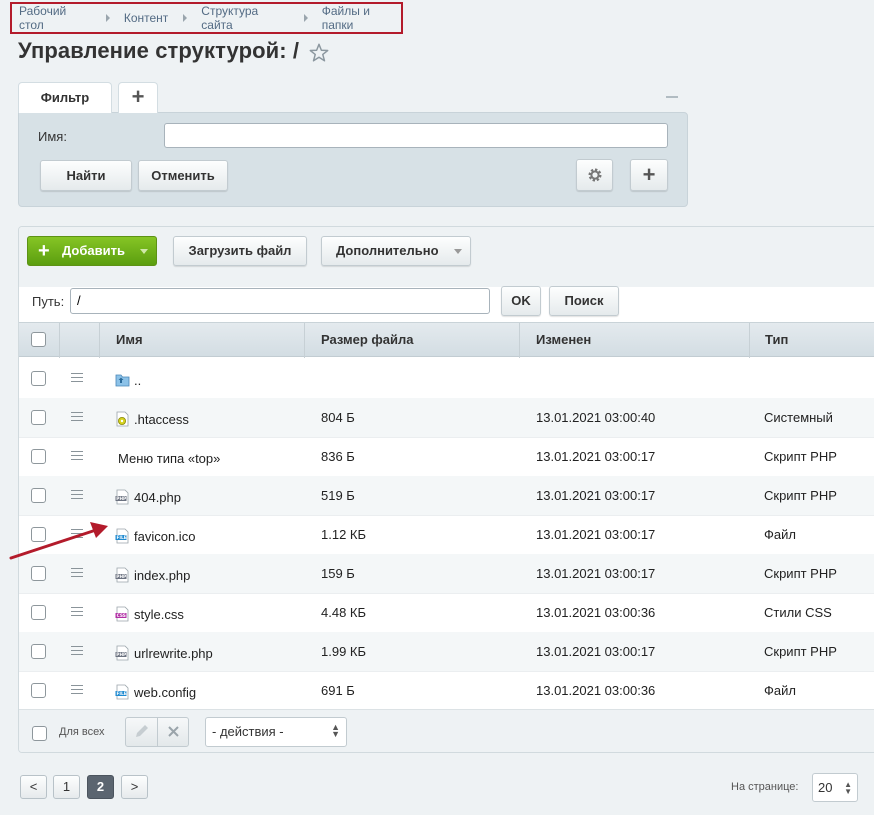 This screenshot has width=874, height=815. Describe the element at coordinates (416, 135) in the screenshot. I see `filter-name-input` at that location.